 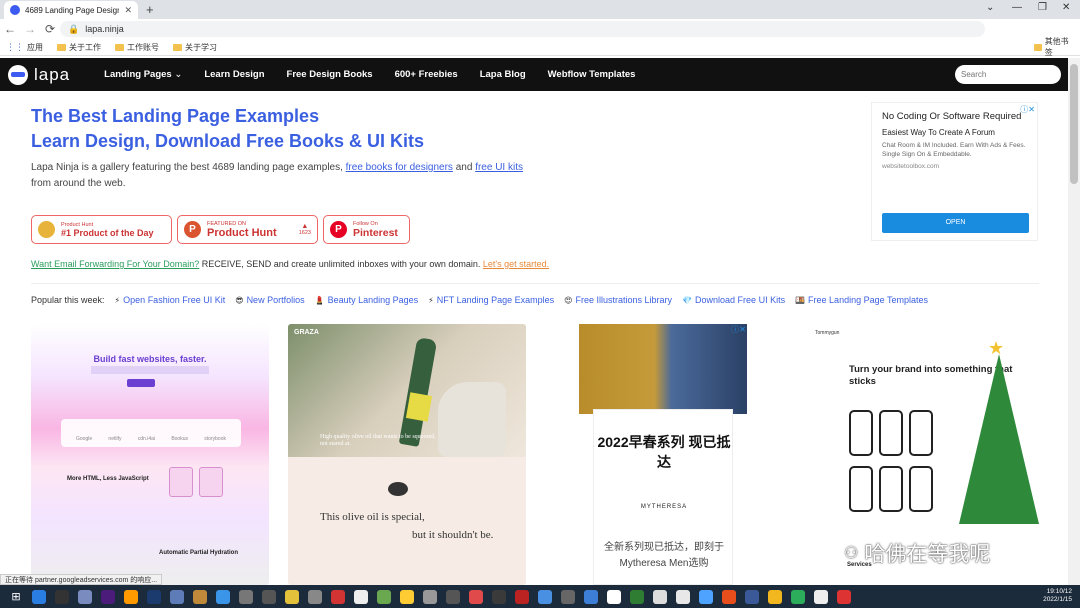 I want to click on search-input, so click(x=1008, y=74).